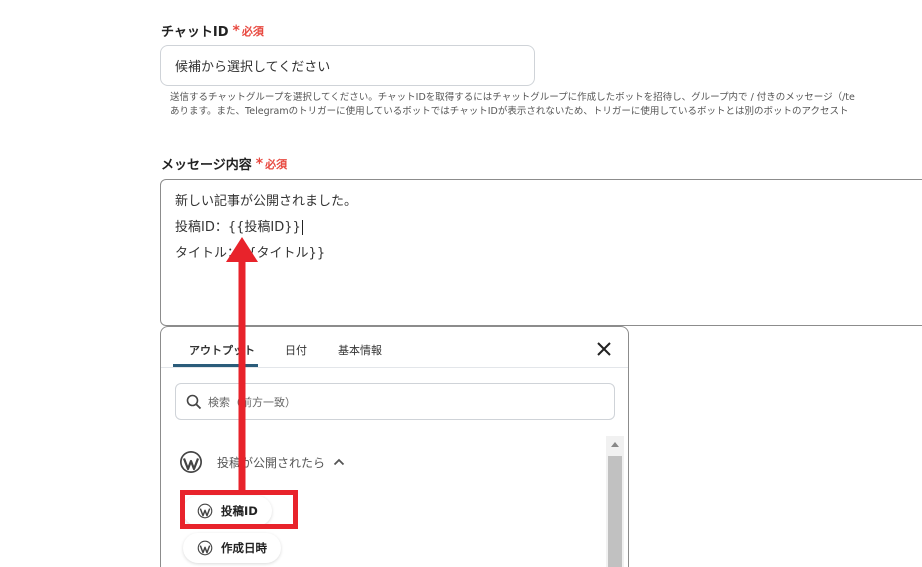 The width and height of the screenshot is (922, 567). I want to click on chat-id-placeholder: 候補から選択してください, so click(253, 67).